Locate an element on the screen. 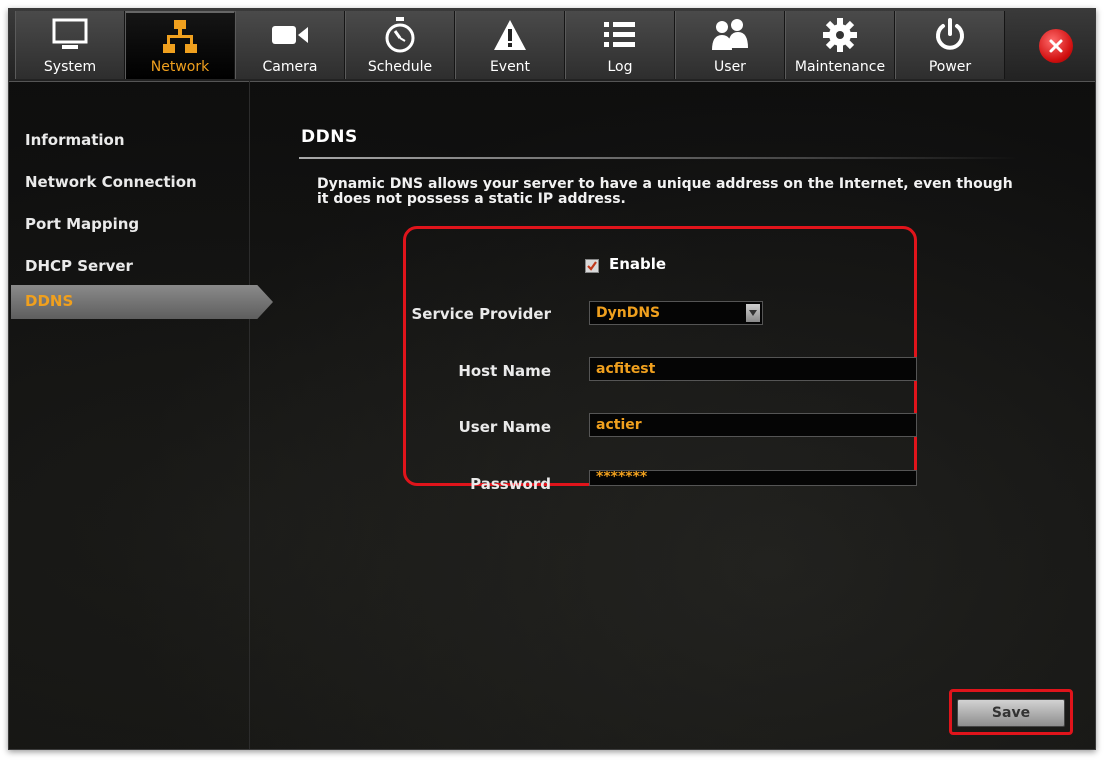 The image size is (1104, 760). checkmark-icon is located at coordinates (592, 266).